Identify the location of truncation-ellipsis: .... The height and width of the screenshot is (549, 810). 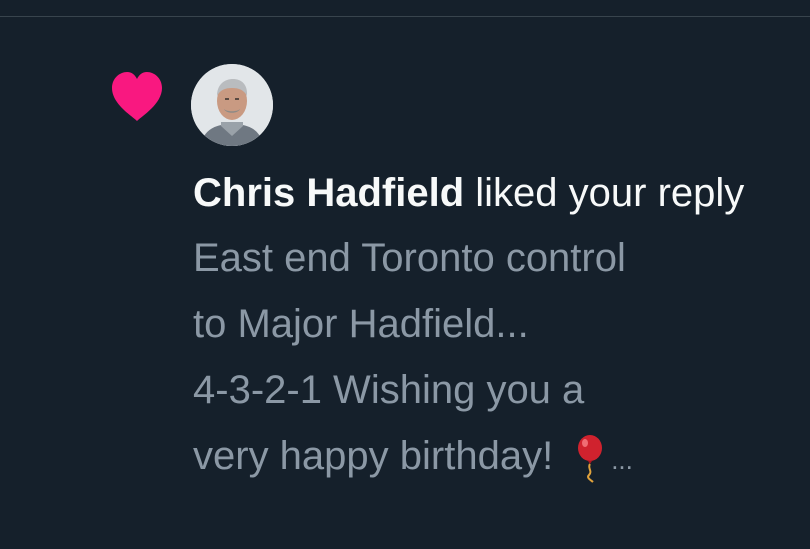
(622, 460).